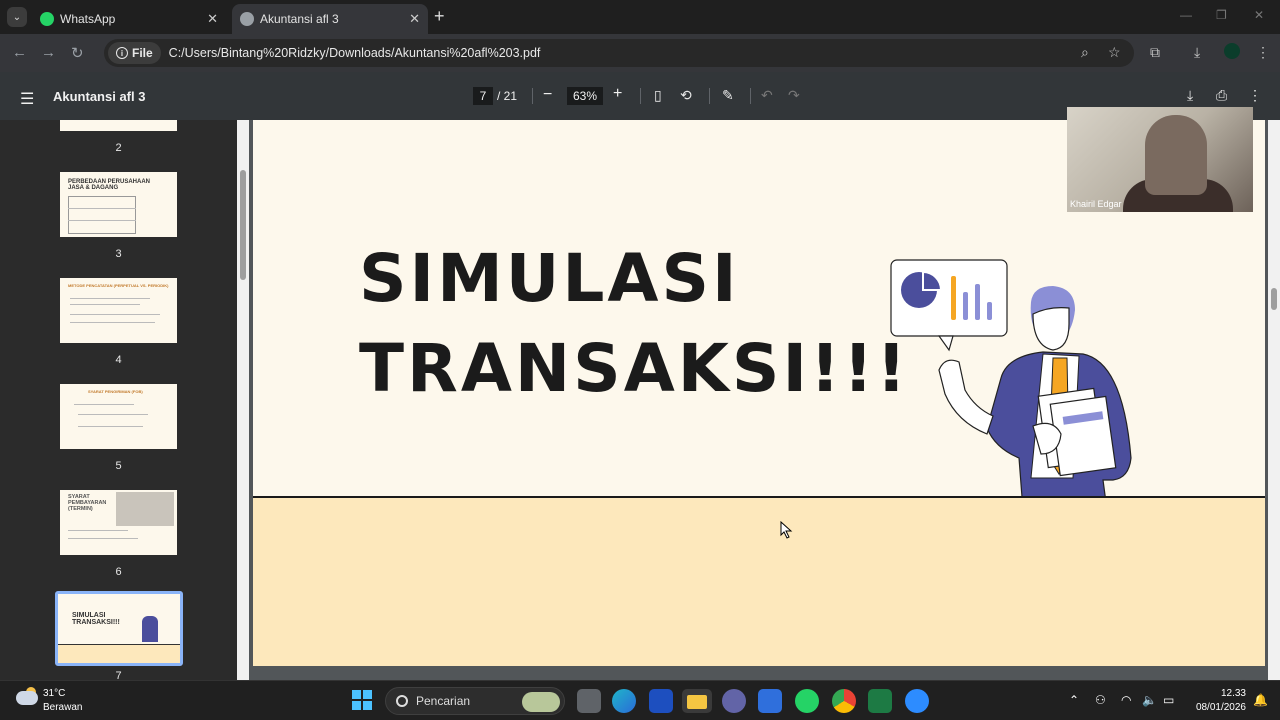 This screenshot has width=1280, height=720. What do you see at coordinates (27, 99) in the screenshot?
I see `sidebar-menu-icon: ☰` at bounding box center [27, 99].